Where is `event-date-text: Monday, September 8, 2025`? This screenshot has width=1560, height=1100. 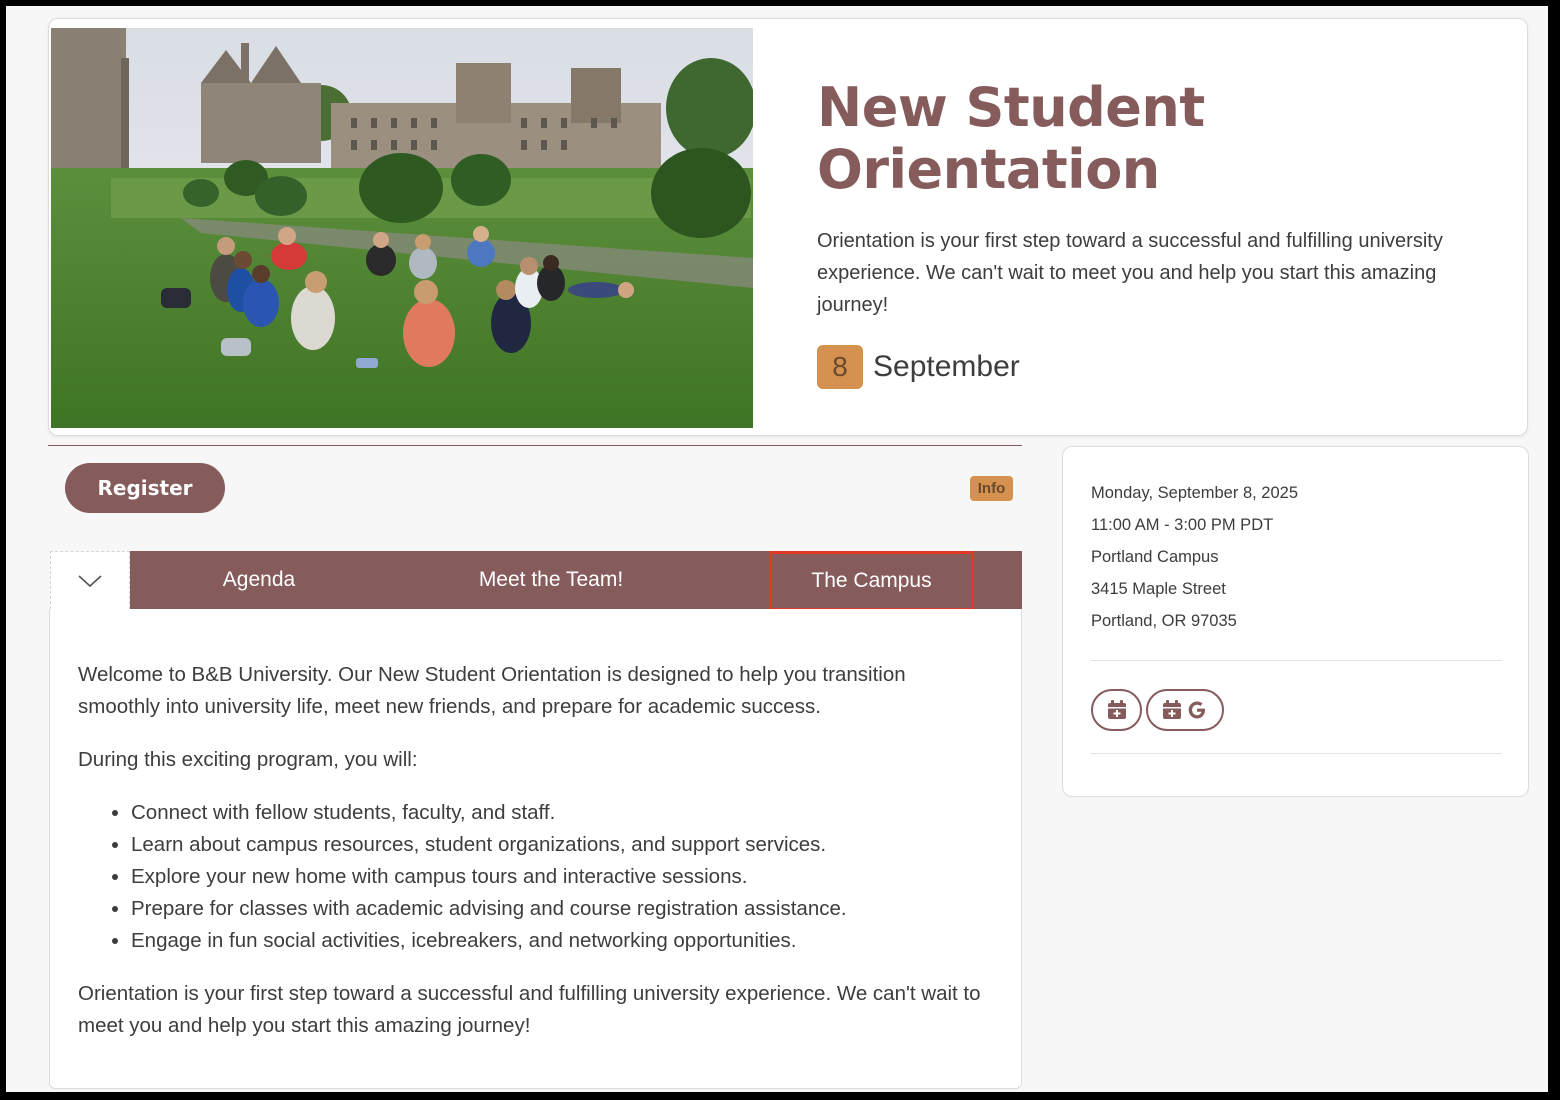
event-date-text: Monday, September 8, 2025 is located at coordinates (1194, 493).